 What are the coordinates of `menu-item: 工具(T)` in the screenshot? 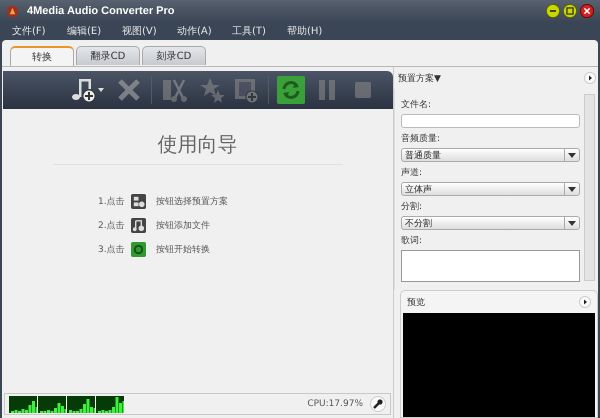 It's located at (259, 31).